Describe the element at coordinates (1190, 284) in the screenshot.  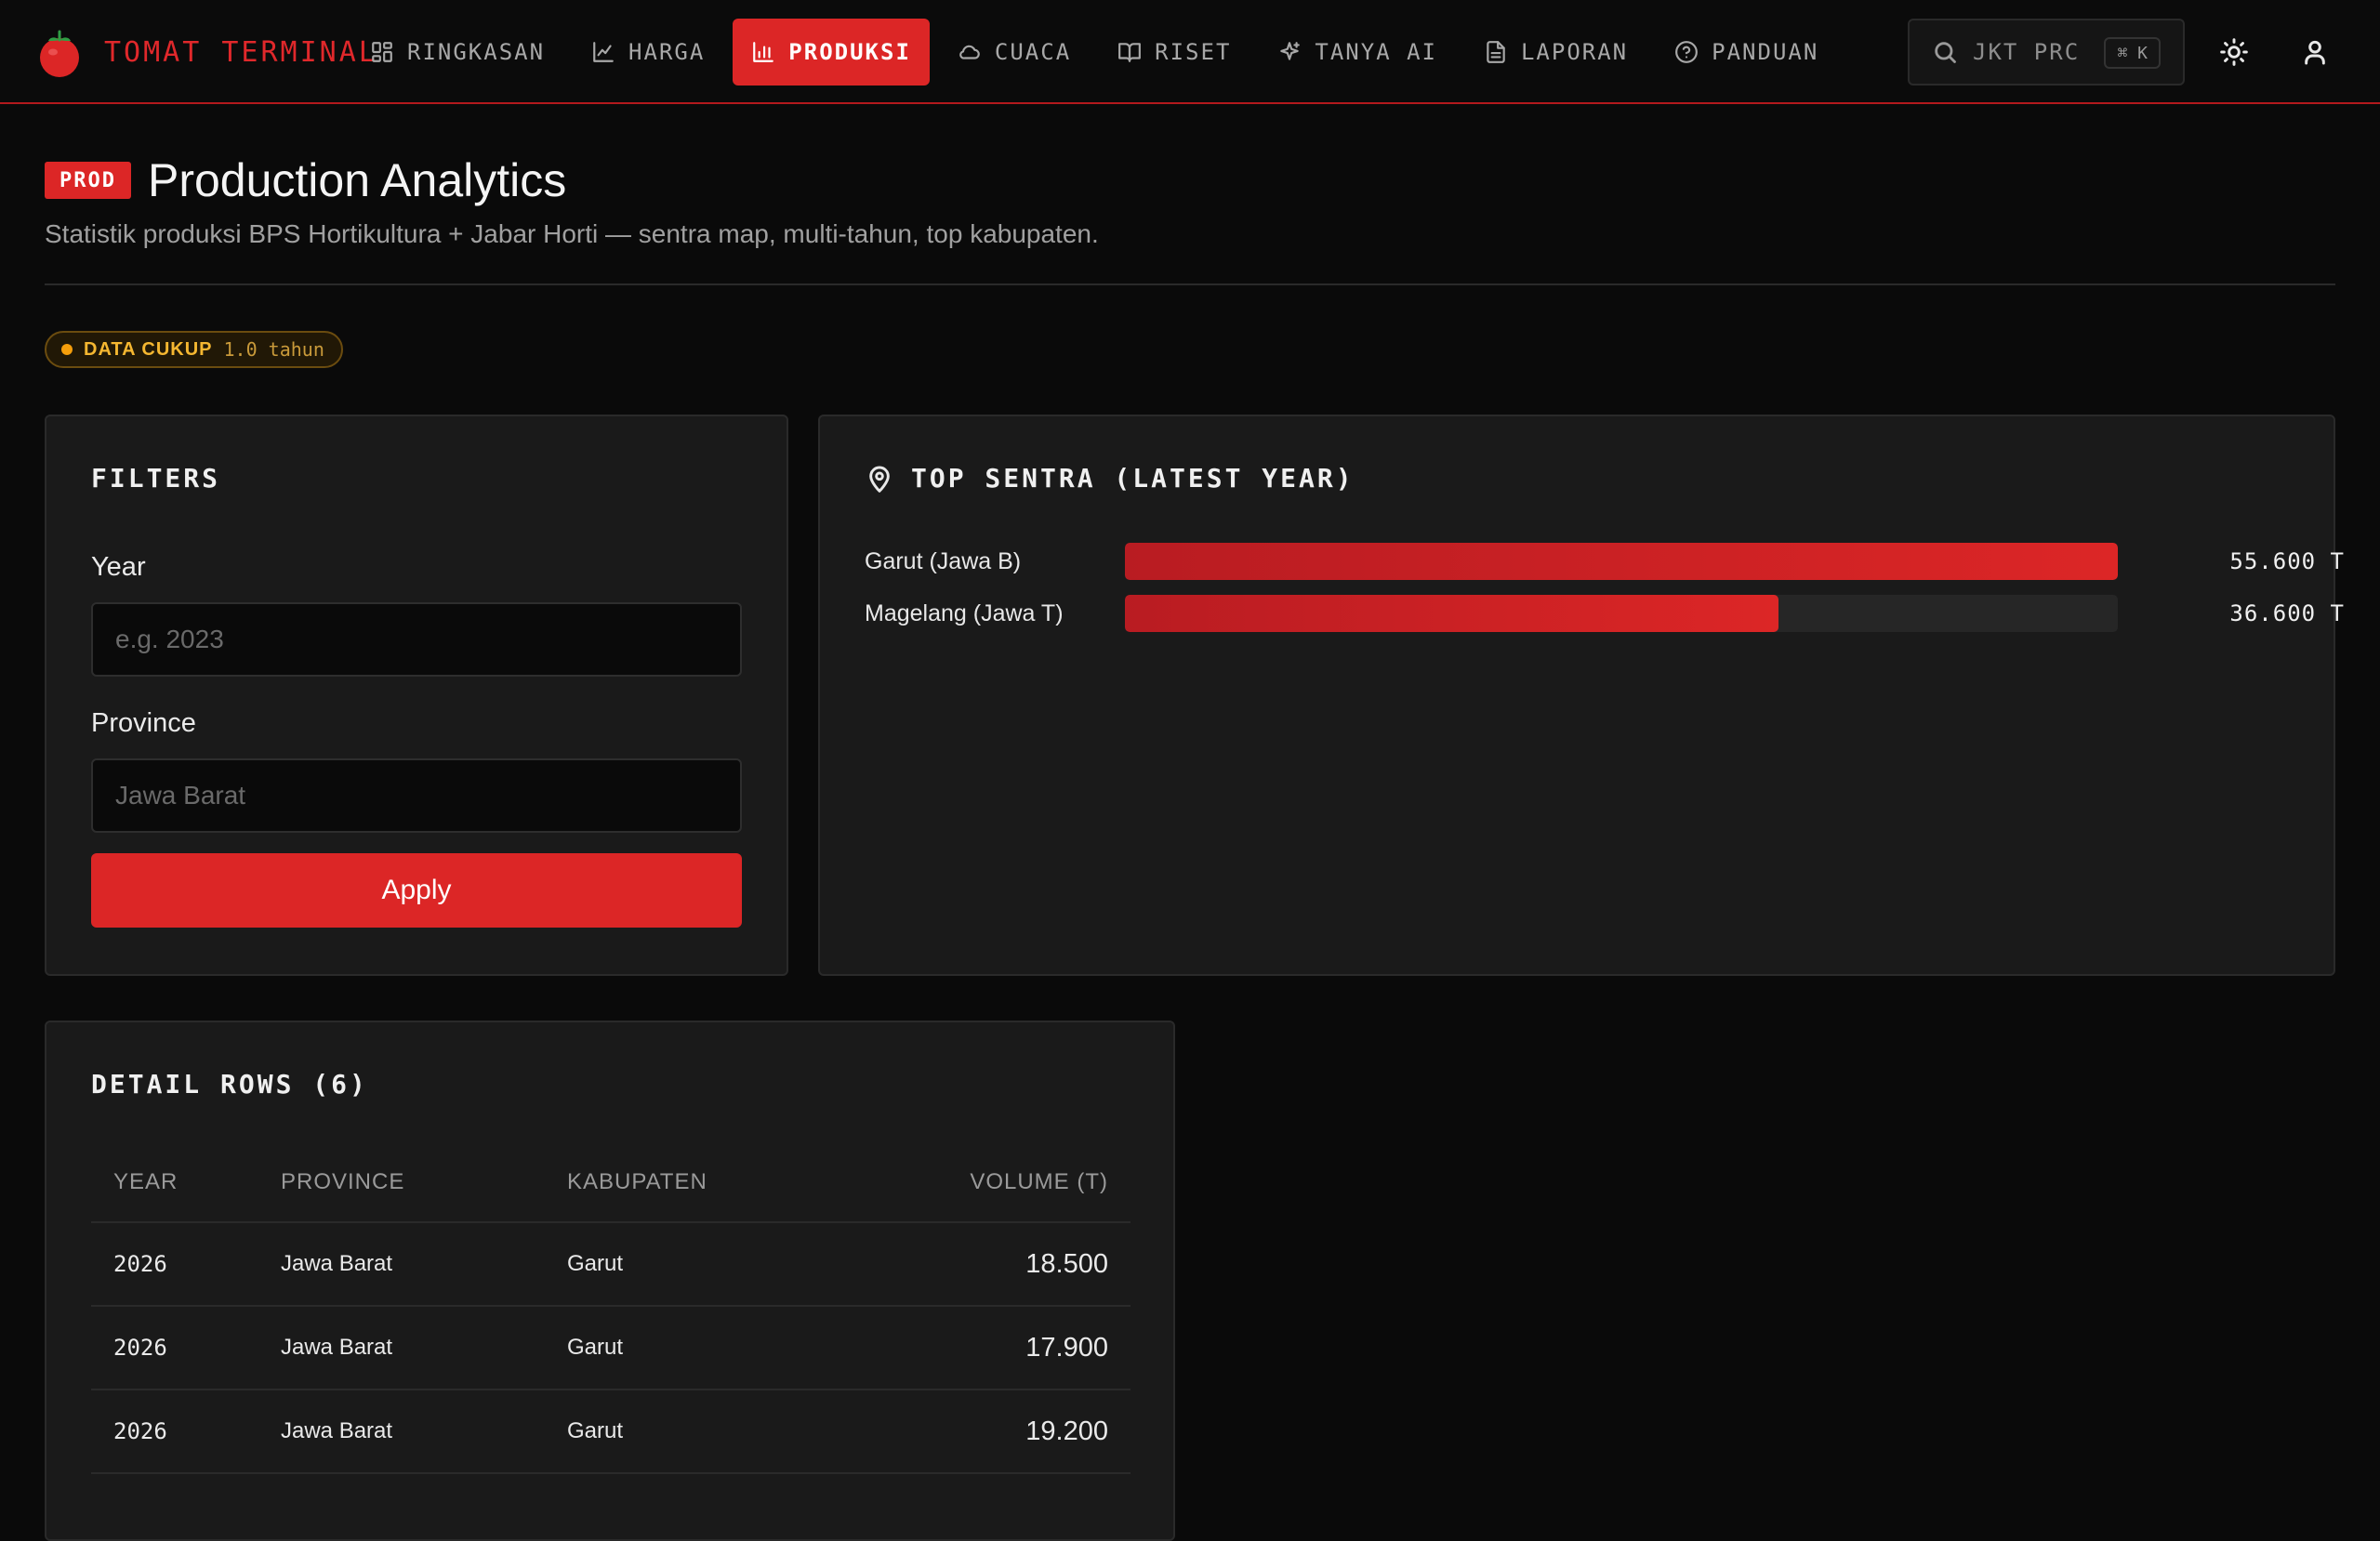
I see `header-divider` at that location.